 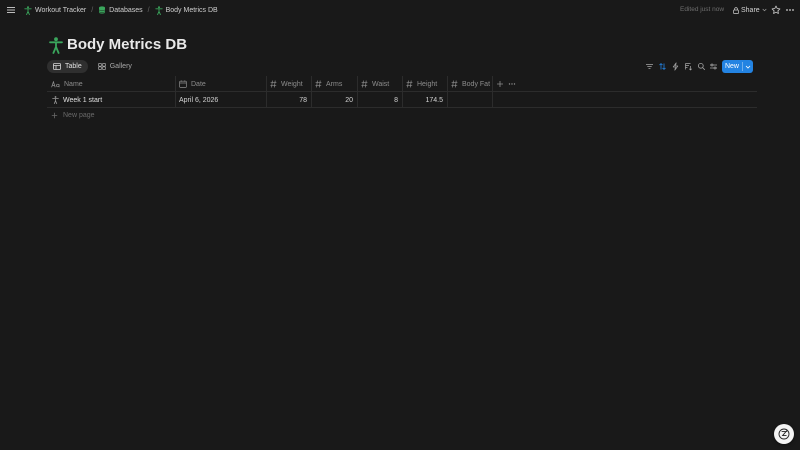 I want to click on help-button, so click(x=784, y=434).